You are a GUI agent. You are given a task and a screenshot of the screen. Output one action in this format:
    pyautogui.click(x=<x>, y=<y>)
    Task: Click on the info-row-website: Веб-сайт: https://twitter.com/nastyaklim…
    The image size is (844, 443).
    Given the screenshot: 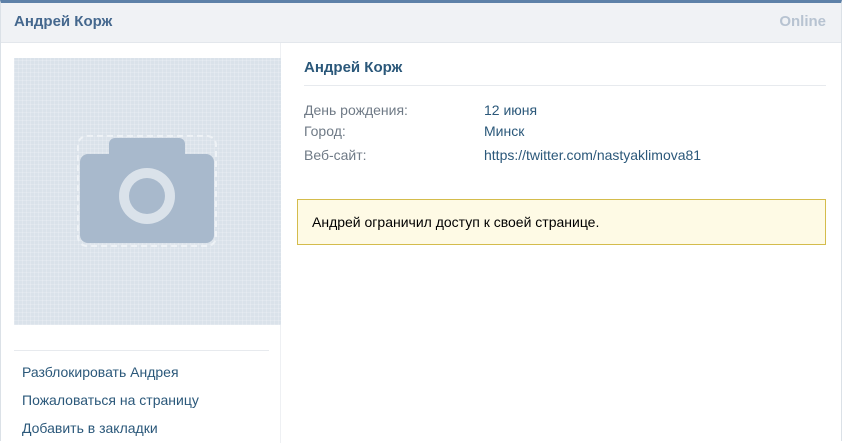 What is the action you would take?
    pyautogui.click(x=564, y=155)
    